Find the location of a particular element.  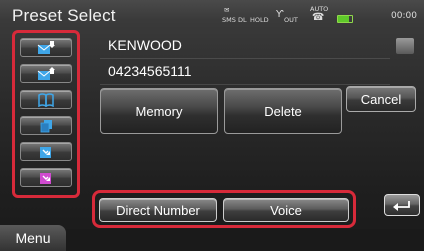

return-arrow-icon is located at coordinates (401, 206).